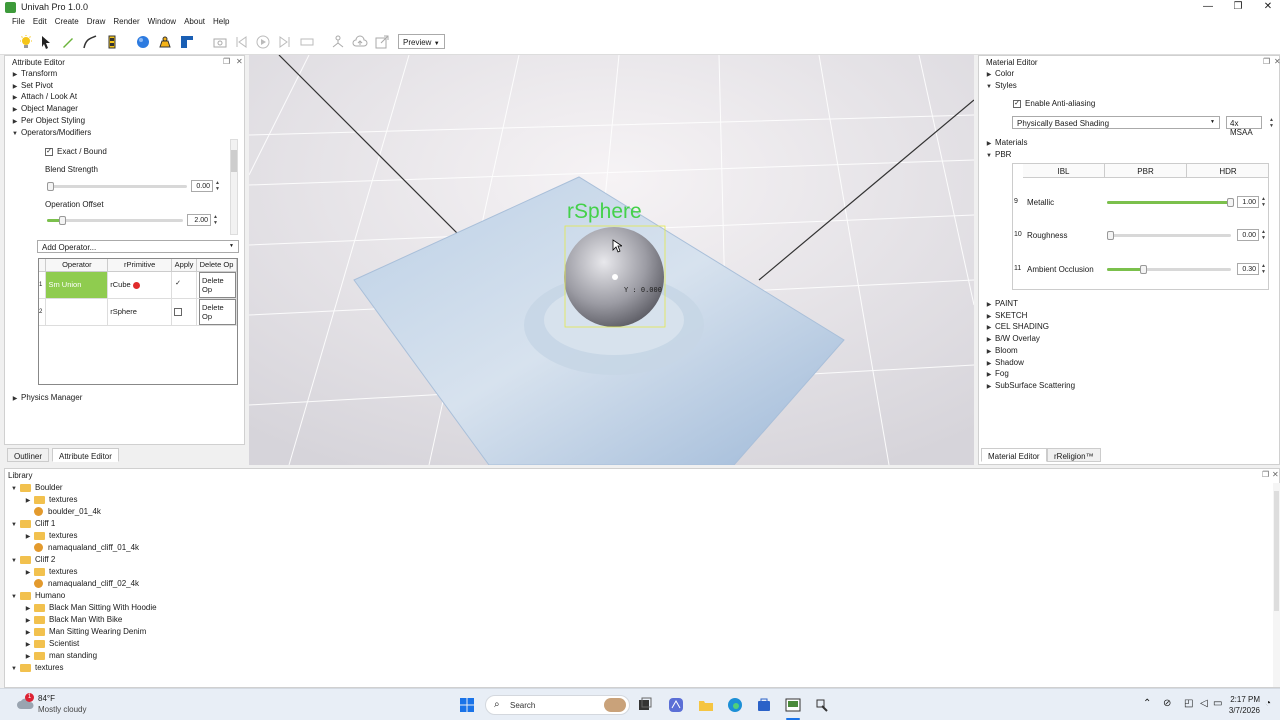 This screenshot has height=720, width=1280. What do you see at coordinates (1064, 171) in the screenshot?
I see `tab-ibl: IBL` at bounding box center [1064, 171].